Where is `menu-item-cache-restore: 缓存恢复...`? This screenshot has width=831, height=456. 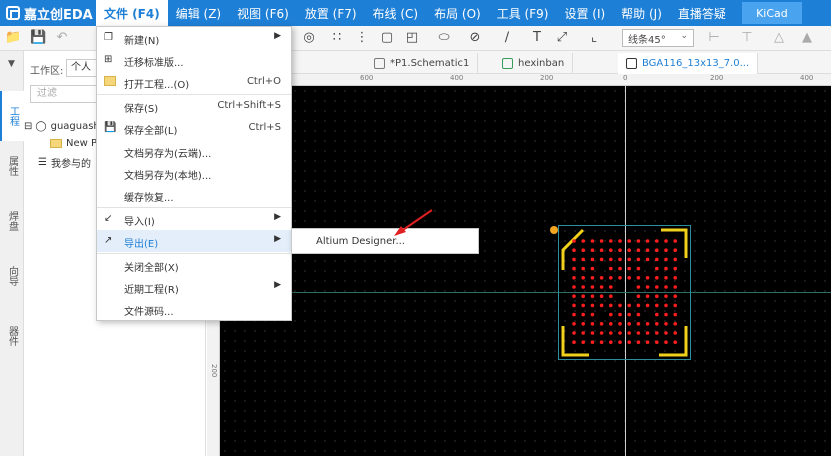
menu-item-cache-restore: 缓存恢复... is located at coordinates (194, 195).